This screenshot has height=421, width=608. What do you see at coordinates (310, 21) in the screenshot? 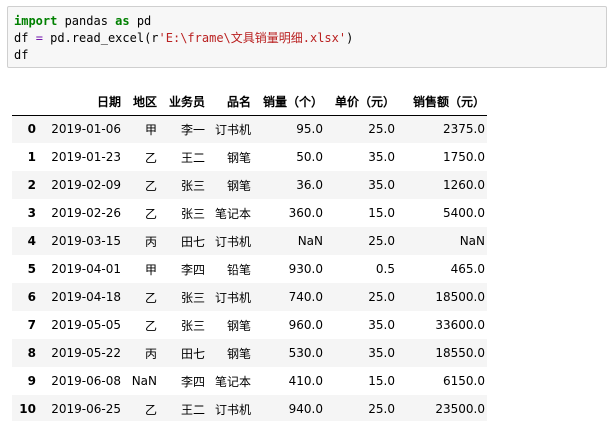
I see `code-line-import: import pandas as pd` at bounding box center [310, 21].